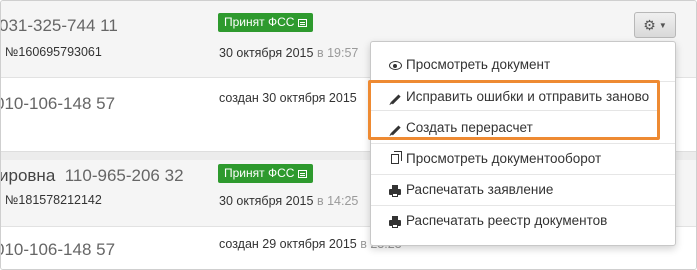 The width and height of the screenshot is (697, 270). Describe the element at coordinates (523, 221) in the screenshot. I see `menu-item-print-registry: Распечатать реестр документов` at that location.